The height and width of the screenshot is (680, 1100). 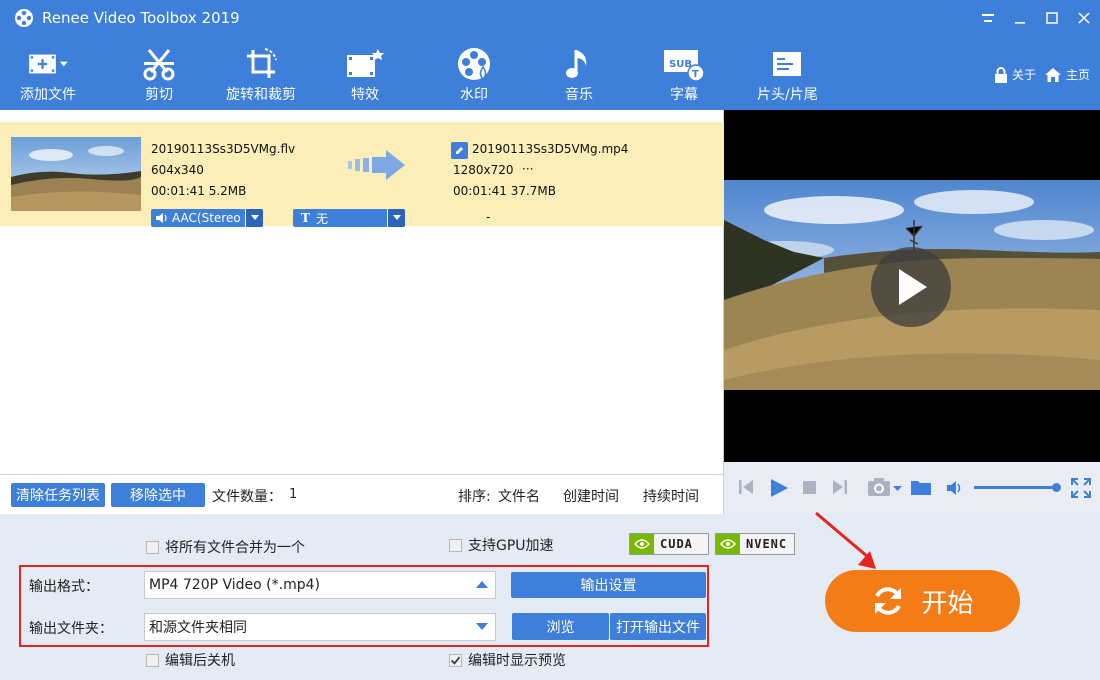 What do you see at coordinates (235, 548) in the screenshot?
I see `merge-files-label: 将所有文件合并为一个` at bounding box center [235, 548].